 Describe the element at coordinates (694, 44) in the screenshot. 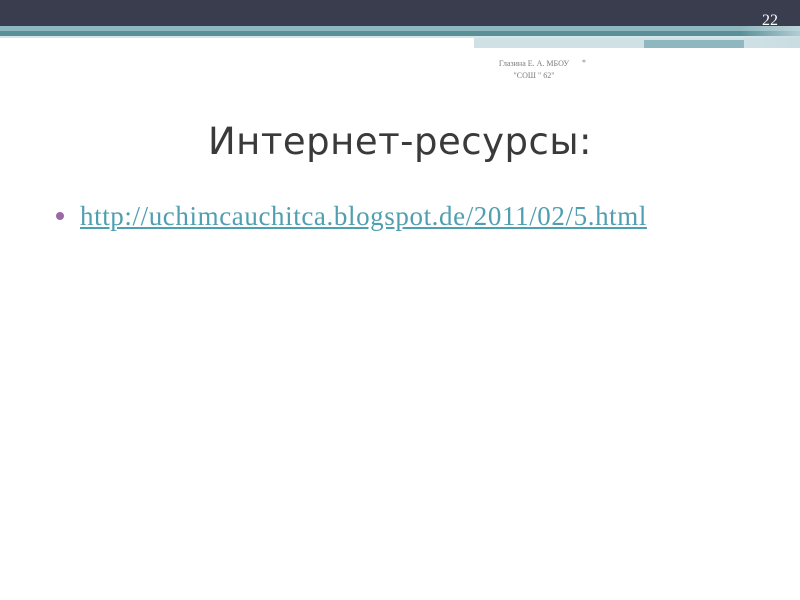

I see `header-right-accent` at that location.